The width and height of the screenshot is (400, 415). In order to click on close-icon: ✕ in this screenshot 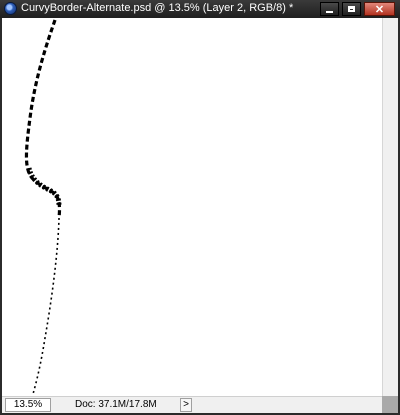, I will do `click(379, 9)`.